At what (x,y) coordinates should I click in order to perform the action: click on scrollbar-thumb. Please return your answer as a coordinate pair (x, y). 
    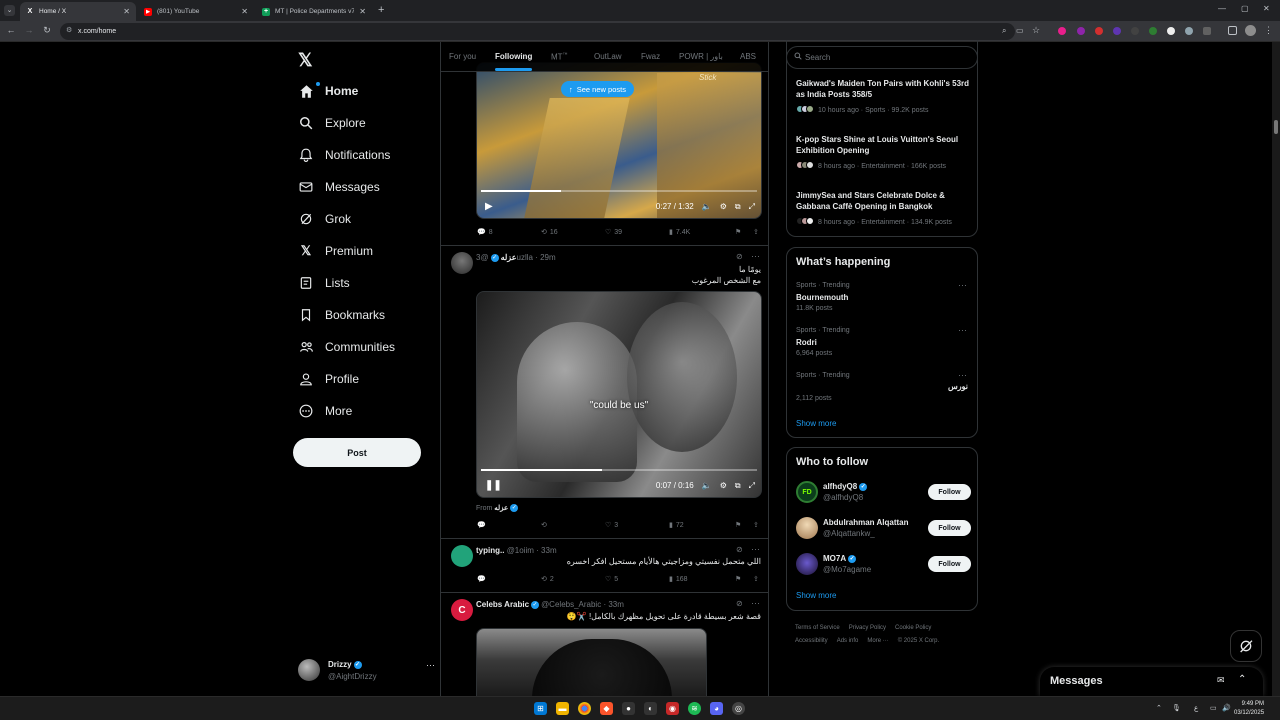
    Looking at the image, I should click on (1276, 127).